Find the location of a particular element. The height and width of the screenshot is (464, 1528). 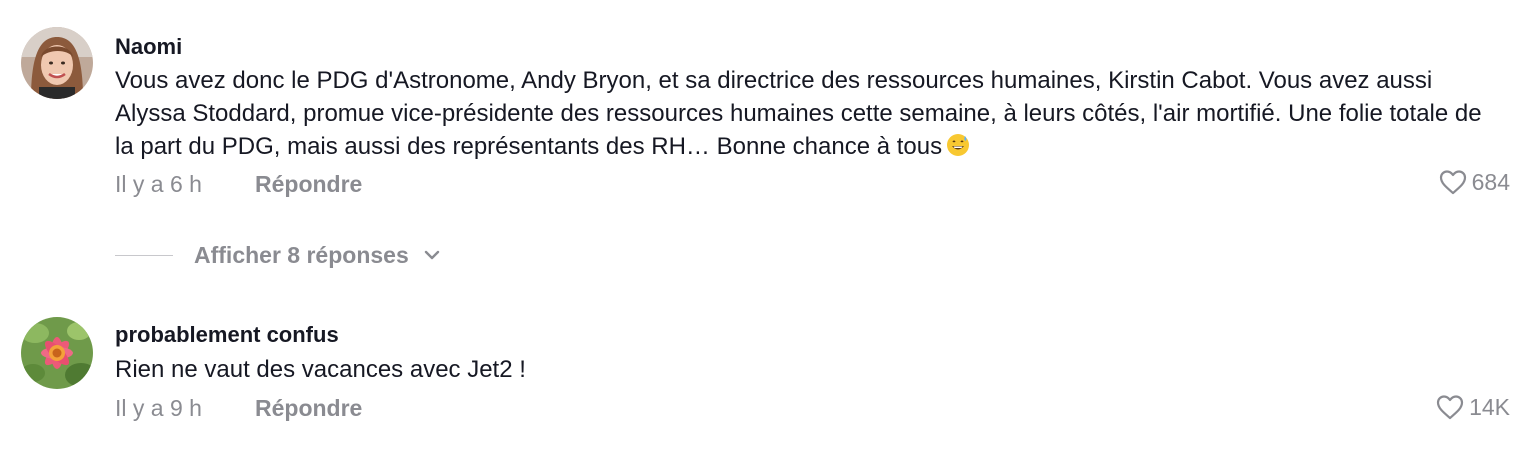

like-count: 14K is located at coordinates (1489, 406).